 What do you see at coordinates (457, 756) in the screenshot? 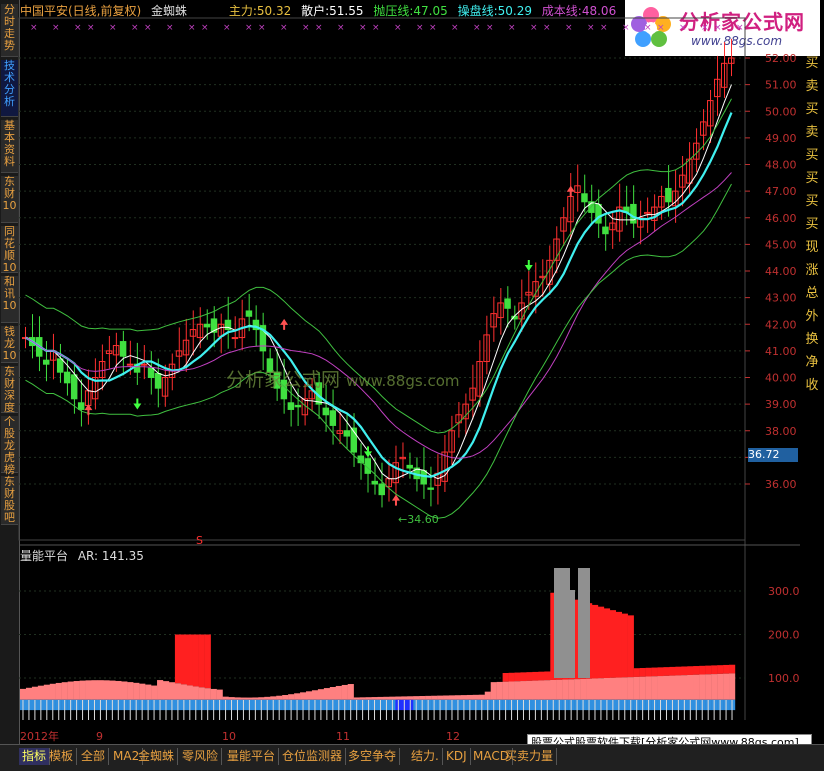
I see `bottom-tab-10: KDJ` at bounding box center [457, 756].